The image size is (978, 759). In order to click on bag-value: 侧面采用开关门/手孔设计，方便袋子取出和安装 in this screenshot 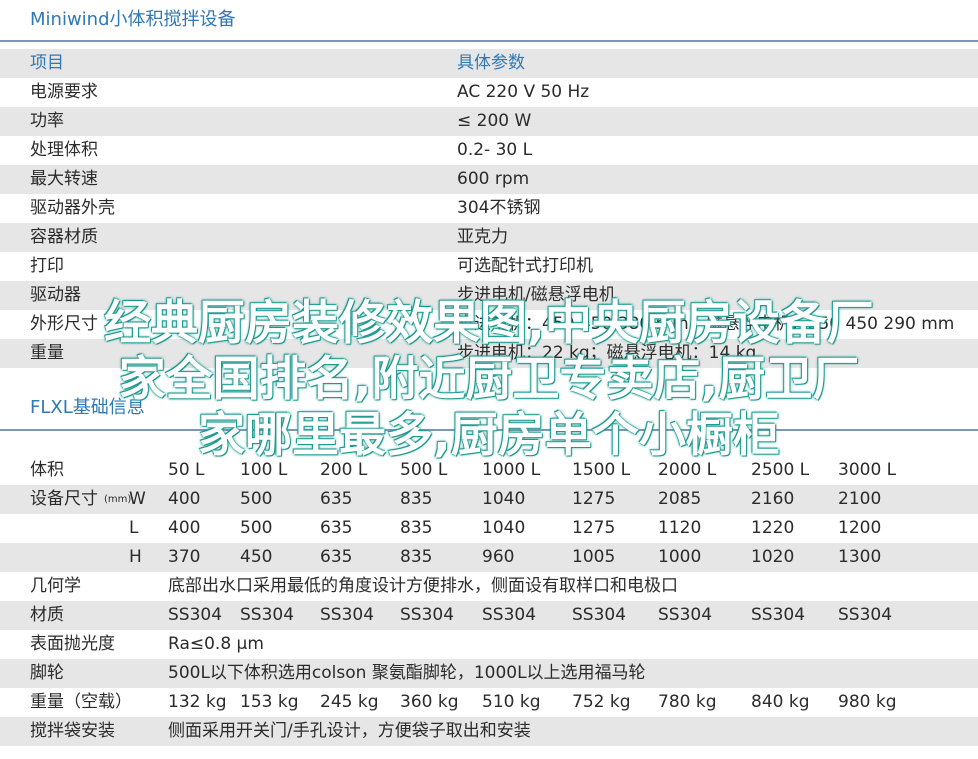, I will do `click(349, 731)`.